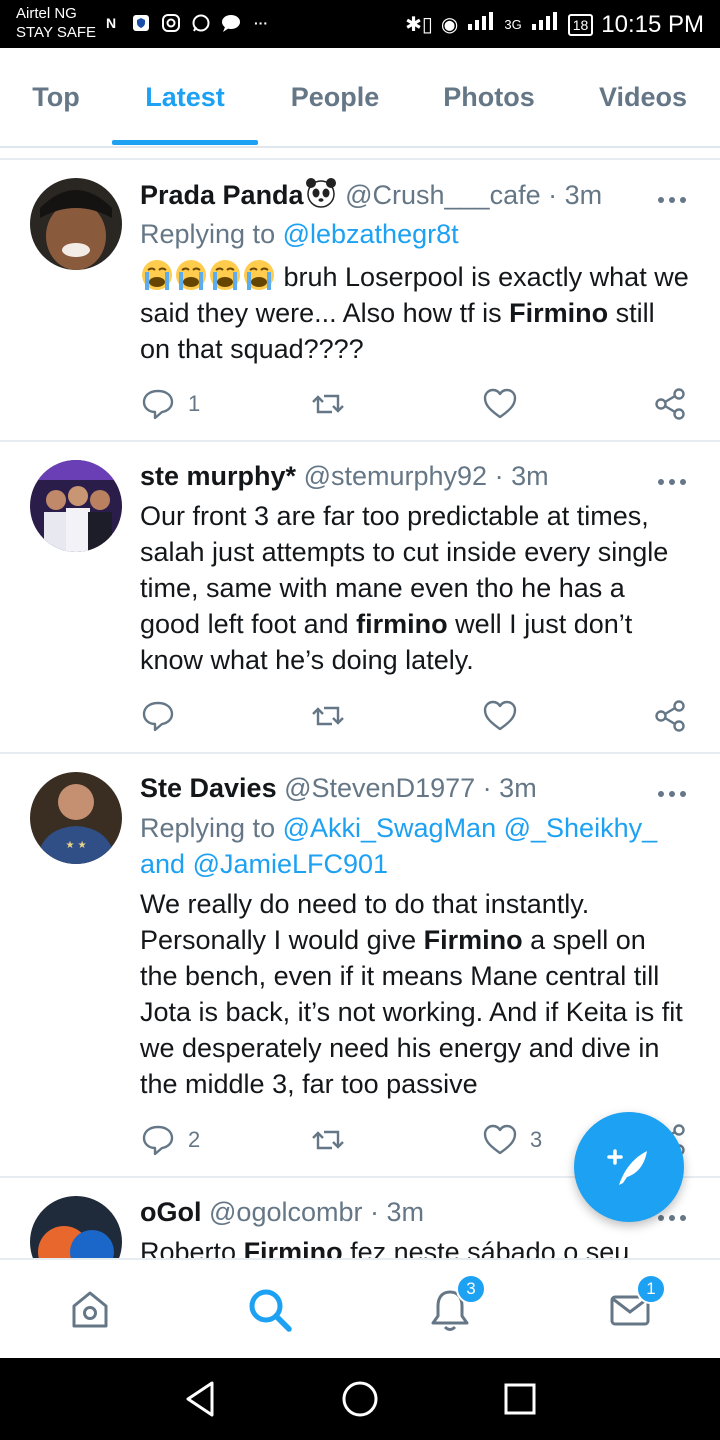 The image size is (720, 1440). What do you see at coordinates (285, 1212) in the screenshot?
I see `user-handle: @ogolcombr` at bounding box center [285, 1212].